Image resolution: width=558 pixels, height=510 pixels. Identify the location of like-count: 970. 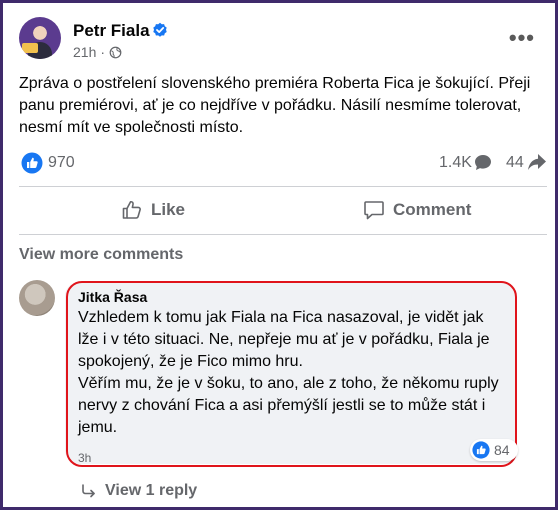
(61, 163).